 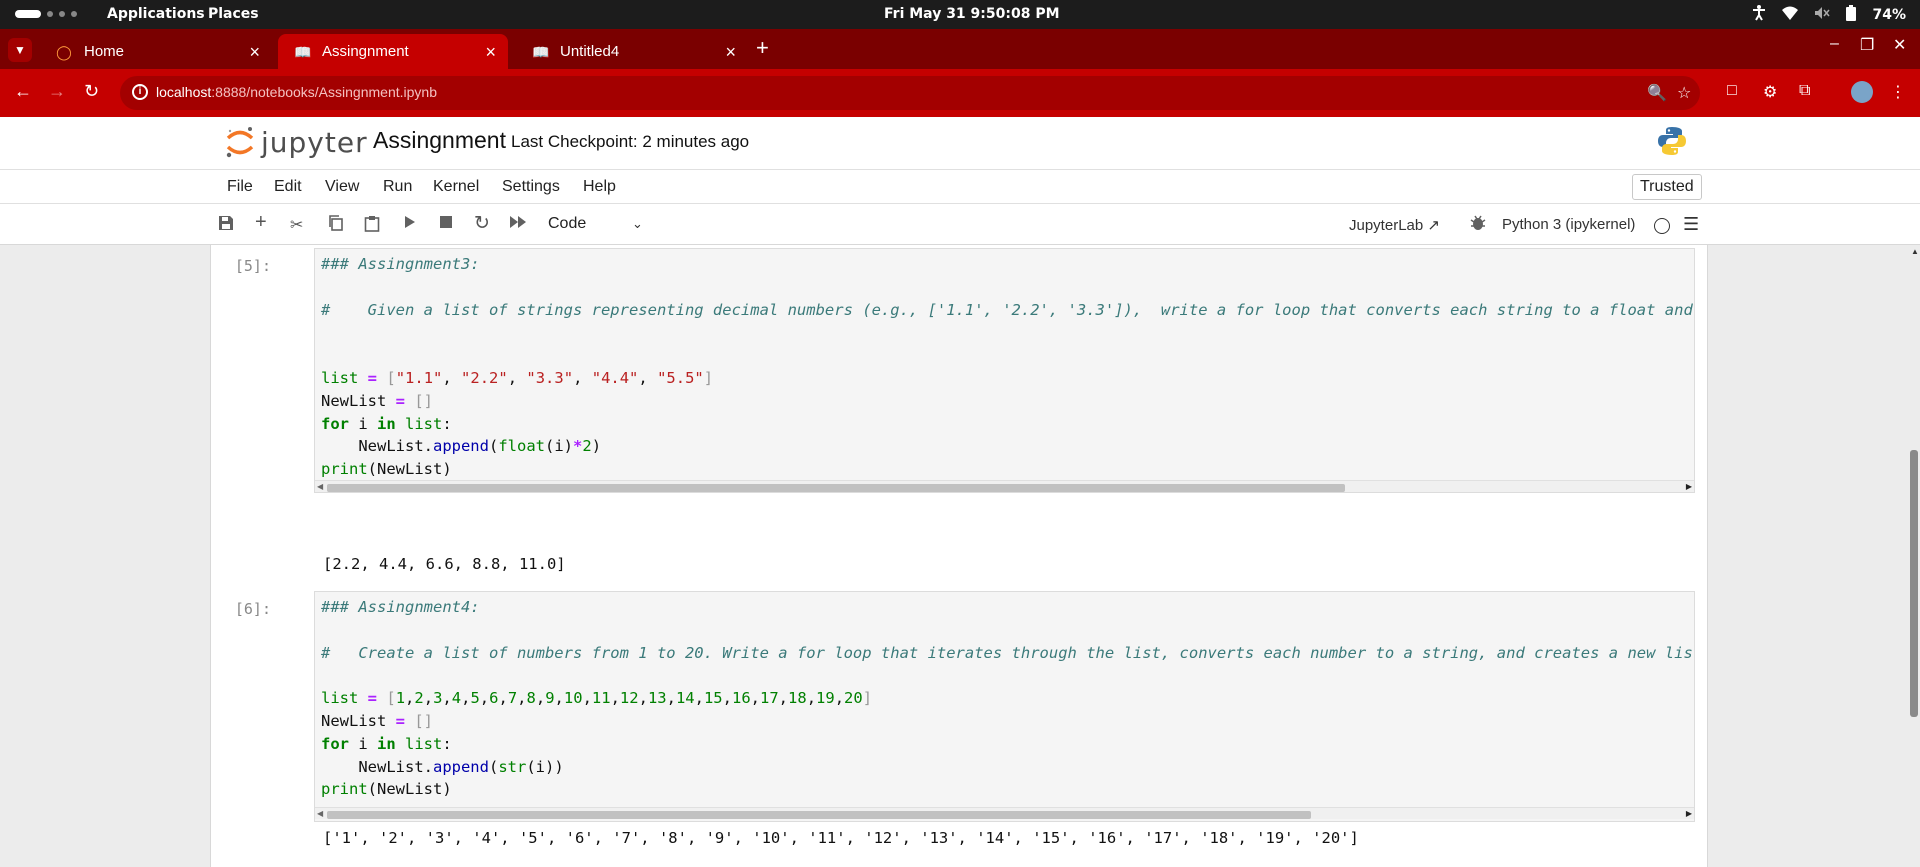 I want to click on kernel-idle-status-icon, so click(x=1662, y=226).